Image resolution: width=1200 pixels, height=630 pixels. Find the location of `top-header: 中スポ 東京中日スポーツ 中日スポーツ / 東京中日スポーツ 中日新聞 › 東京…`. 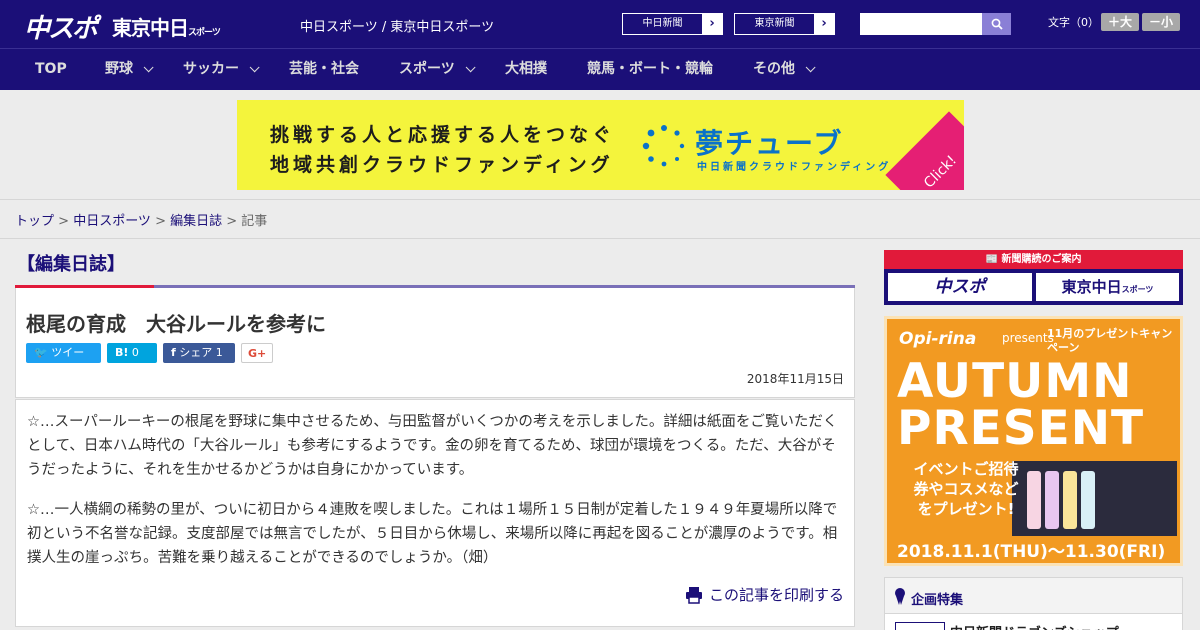

top-header: 中スポ 東京中日スポーツ 中日スポーツ / 東京中日スポーツ 中日新聞 › 東京… is located at coordinates (600, 24).